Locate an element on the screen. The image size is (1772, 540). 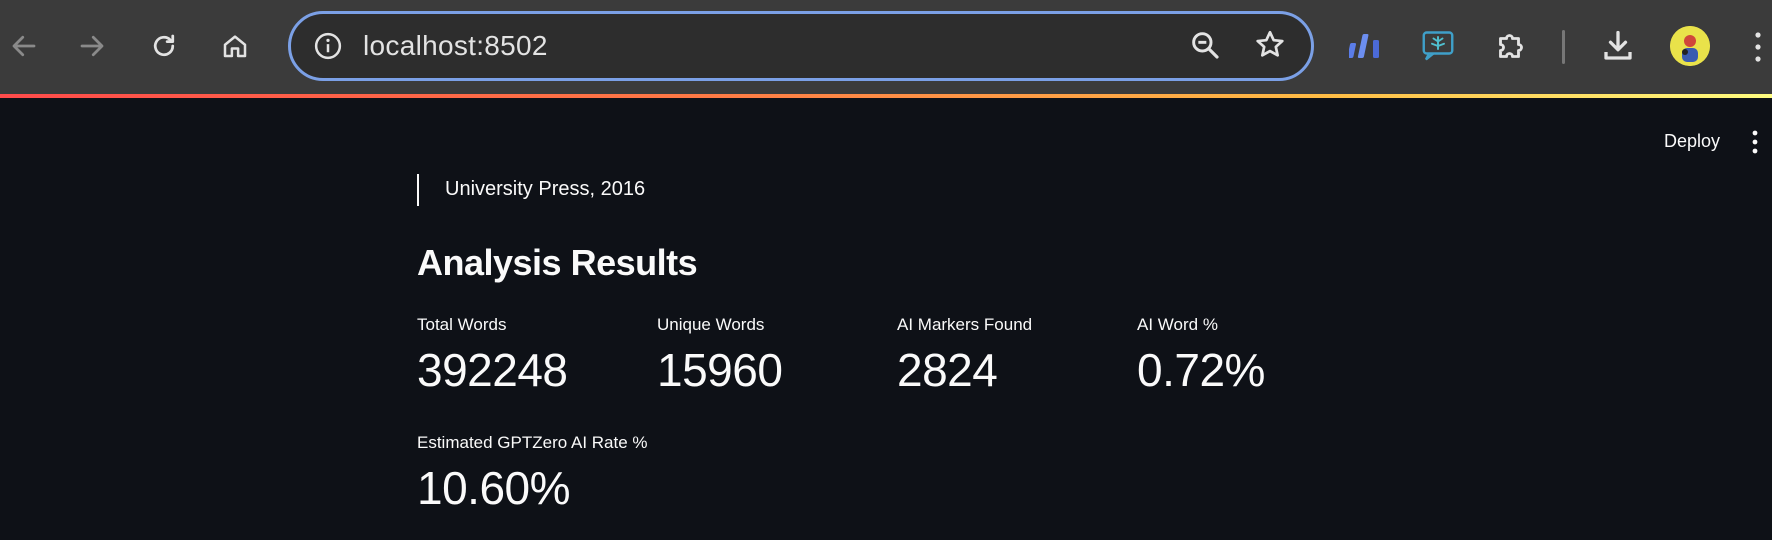
metric-ai-word-percent: AI Word % 0.72% is located at coordinates (1201, 356).